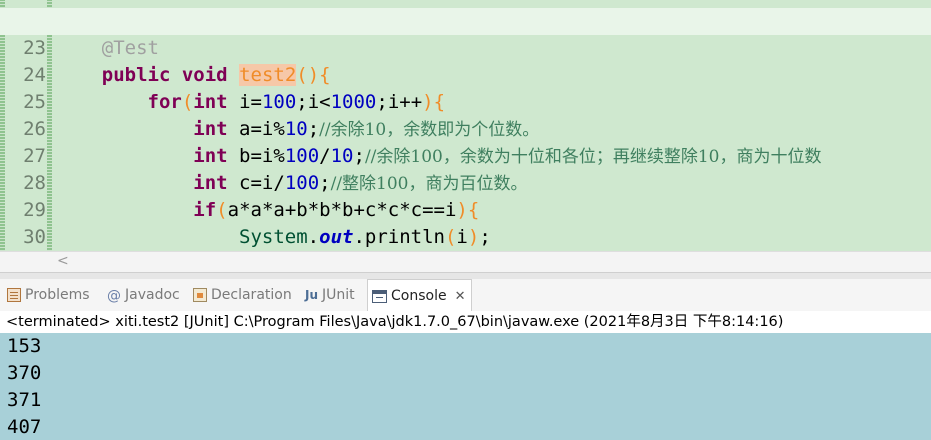 The width and height of the screenshot is (931, 440). I want to click on tab-problems: Problems, so click(48, 295).